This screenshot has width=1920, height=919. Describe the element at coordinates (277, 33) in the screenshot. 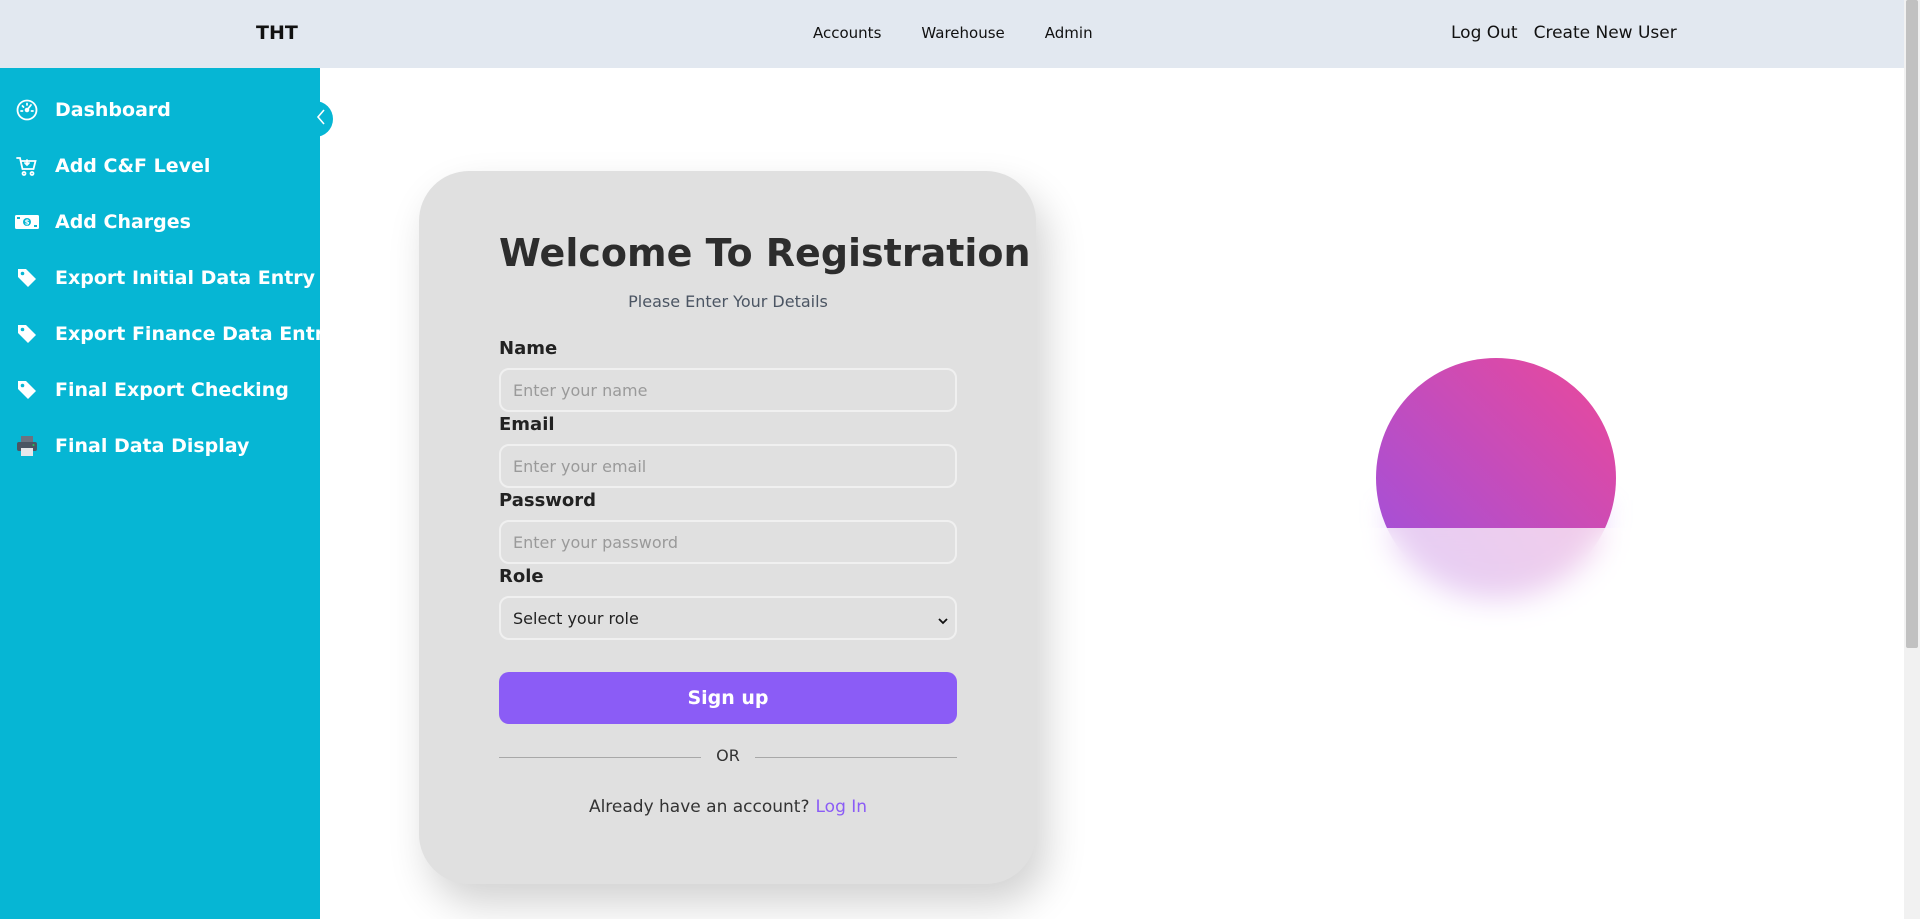

I see `brand-logo: THT` at that location.